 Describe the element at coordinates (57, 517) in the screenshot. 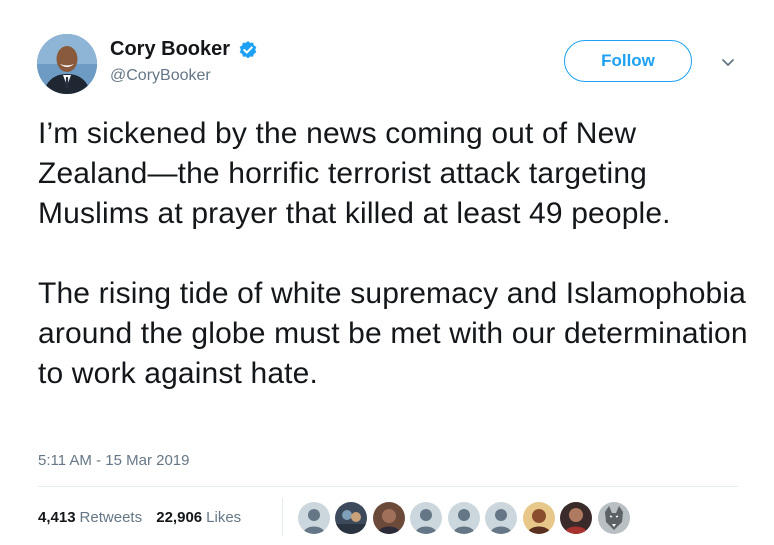

I see `retweets-count: 4,413` at that location.